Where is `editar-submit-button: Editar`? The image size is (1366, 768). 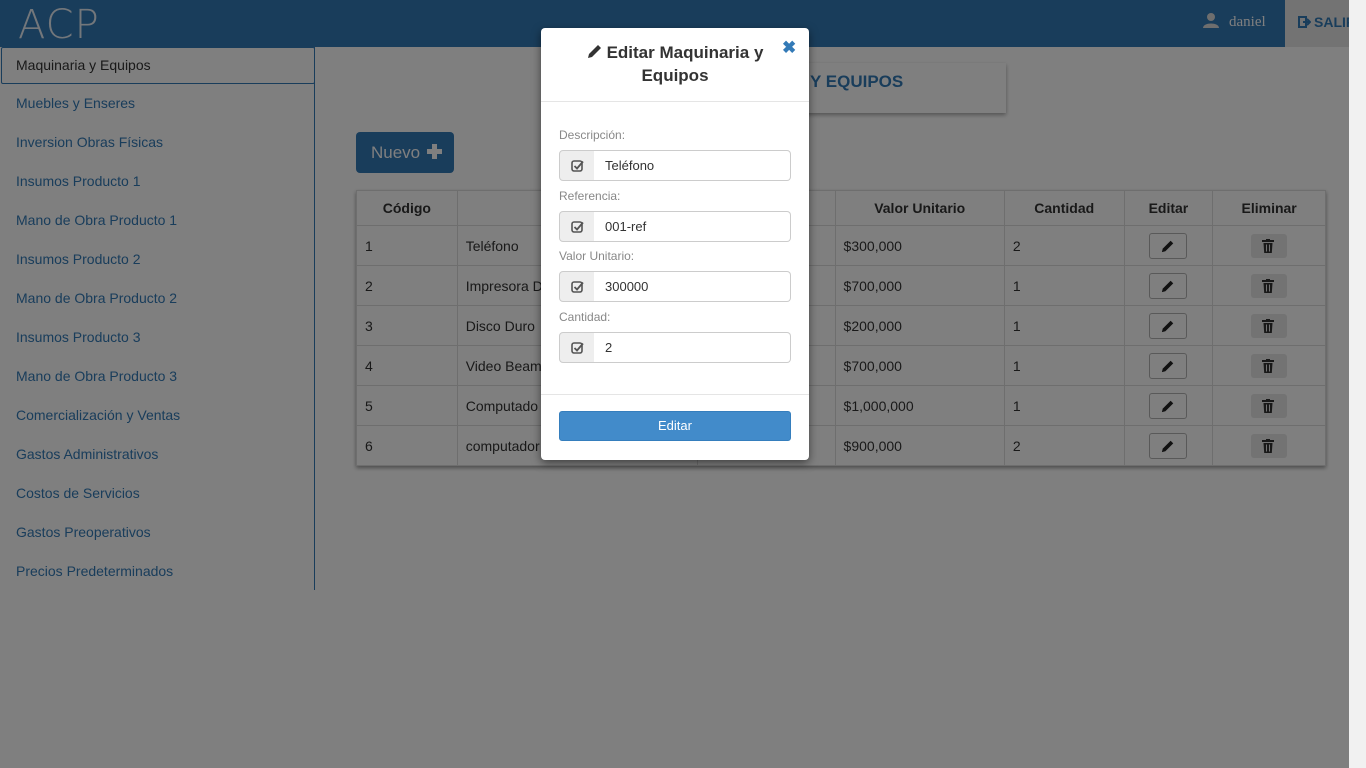 editar-submit-button: Editar is located at coordinates (675, 426).